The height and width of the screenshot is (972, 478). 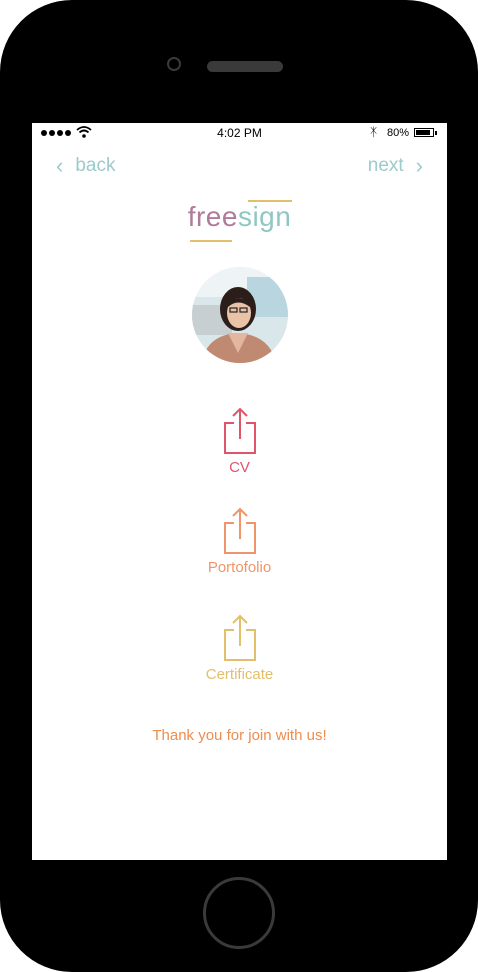 What do you see at coordinates (239, 567) in the screenshot?
I see `upload-label: Portofolio` at bounding box center [239, 567].